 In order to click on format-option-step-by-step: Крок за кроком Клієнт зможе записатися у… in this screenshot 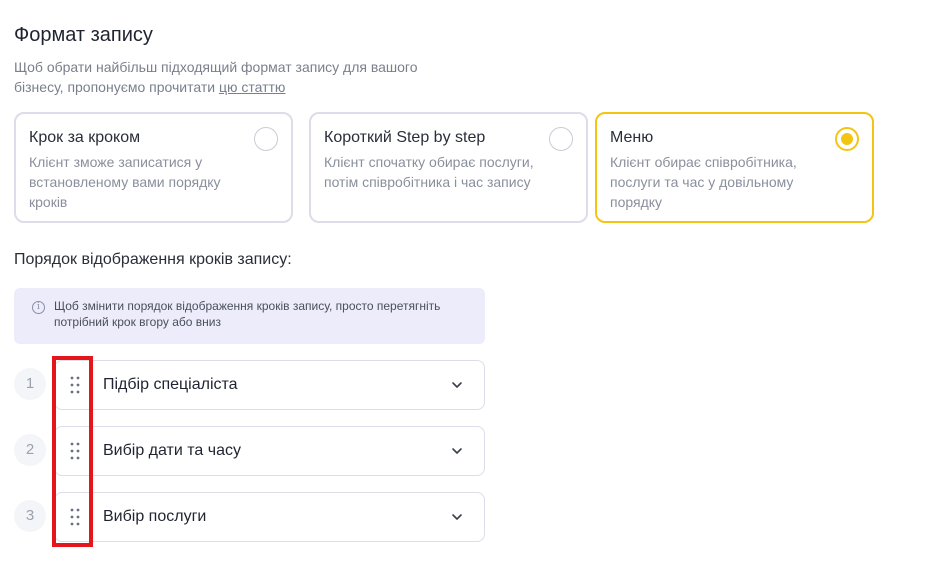, I will do `click(153, 167)`.